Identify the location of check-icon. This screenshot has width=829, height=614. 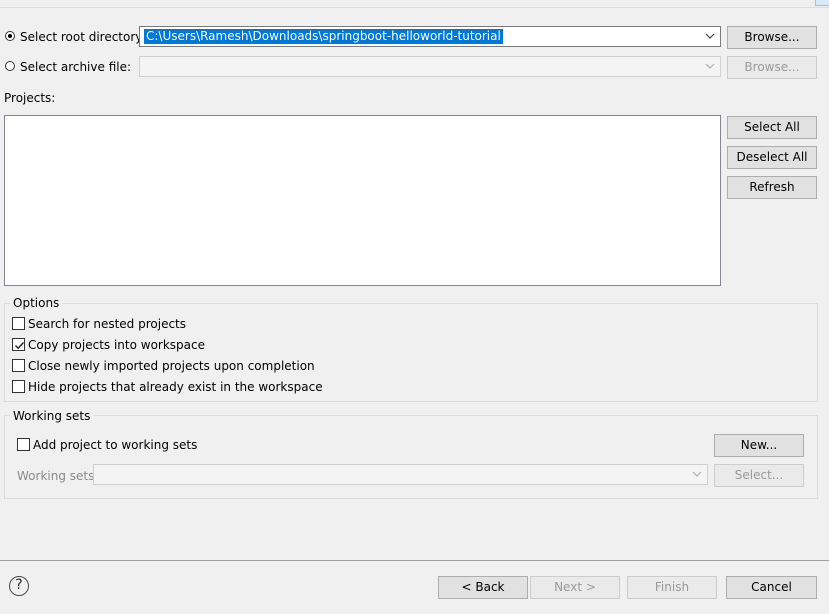
(20, 346).